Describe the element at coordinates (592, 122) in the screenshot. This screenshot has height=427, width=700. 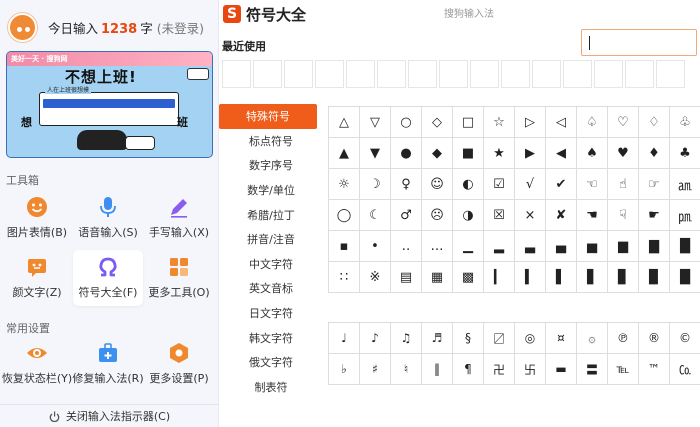
I see `symbol-cell: ♤` at that location.